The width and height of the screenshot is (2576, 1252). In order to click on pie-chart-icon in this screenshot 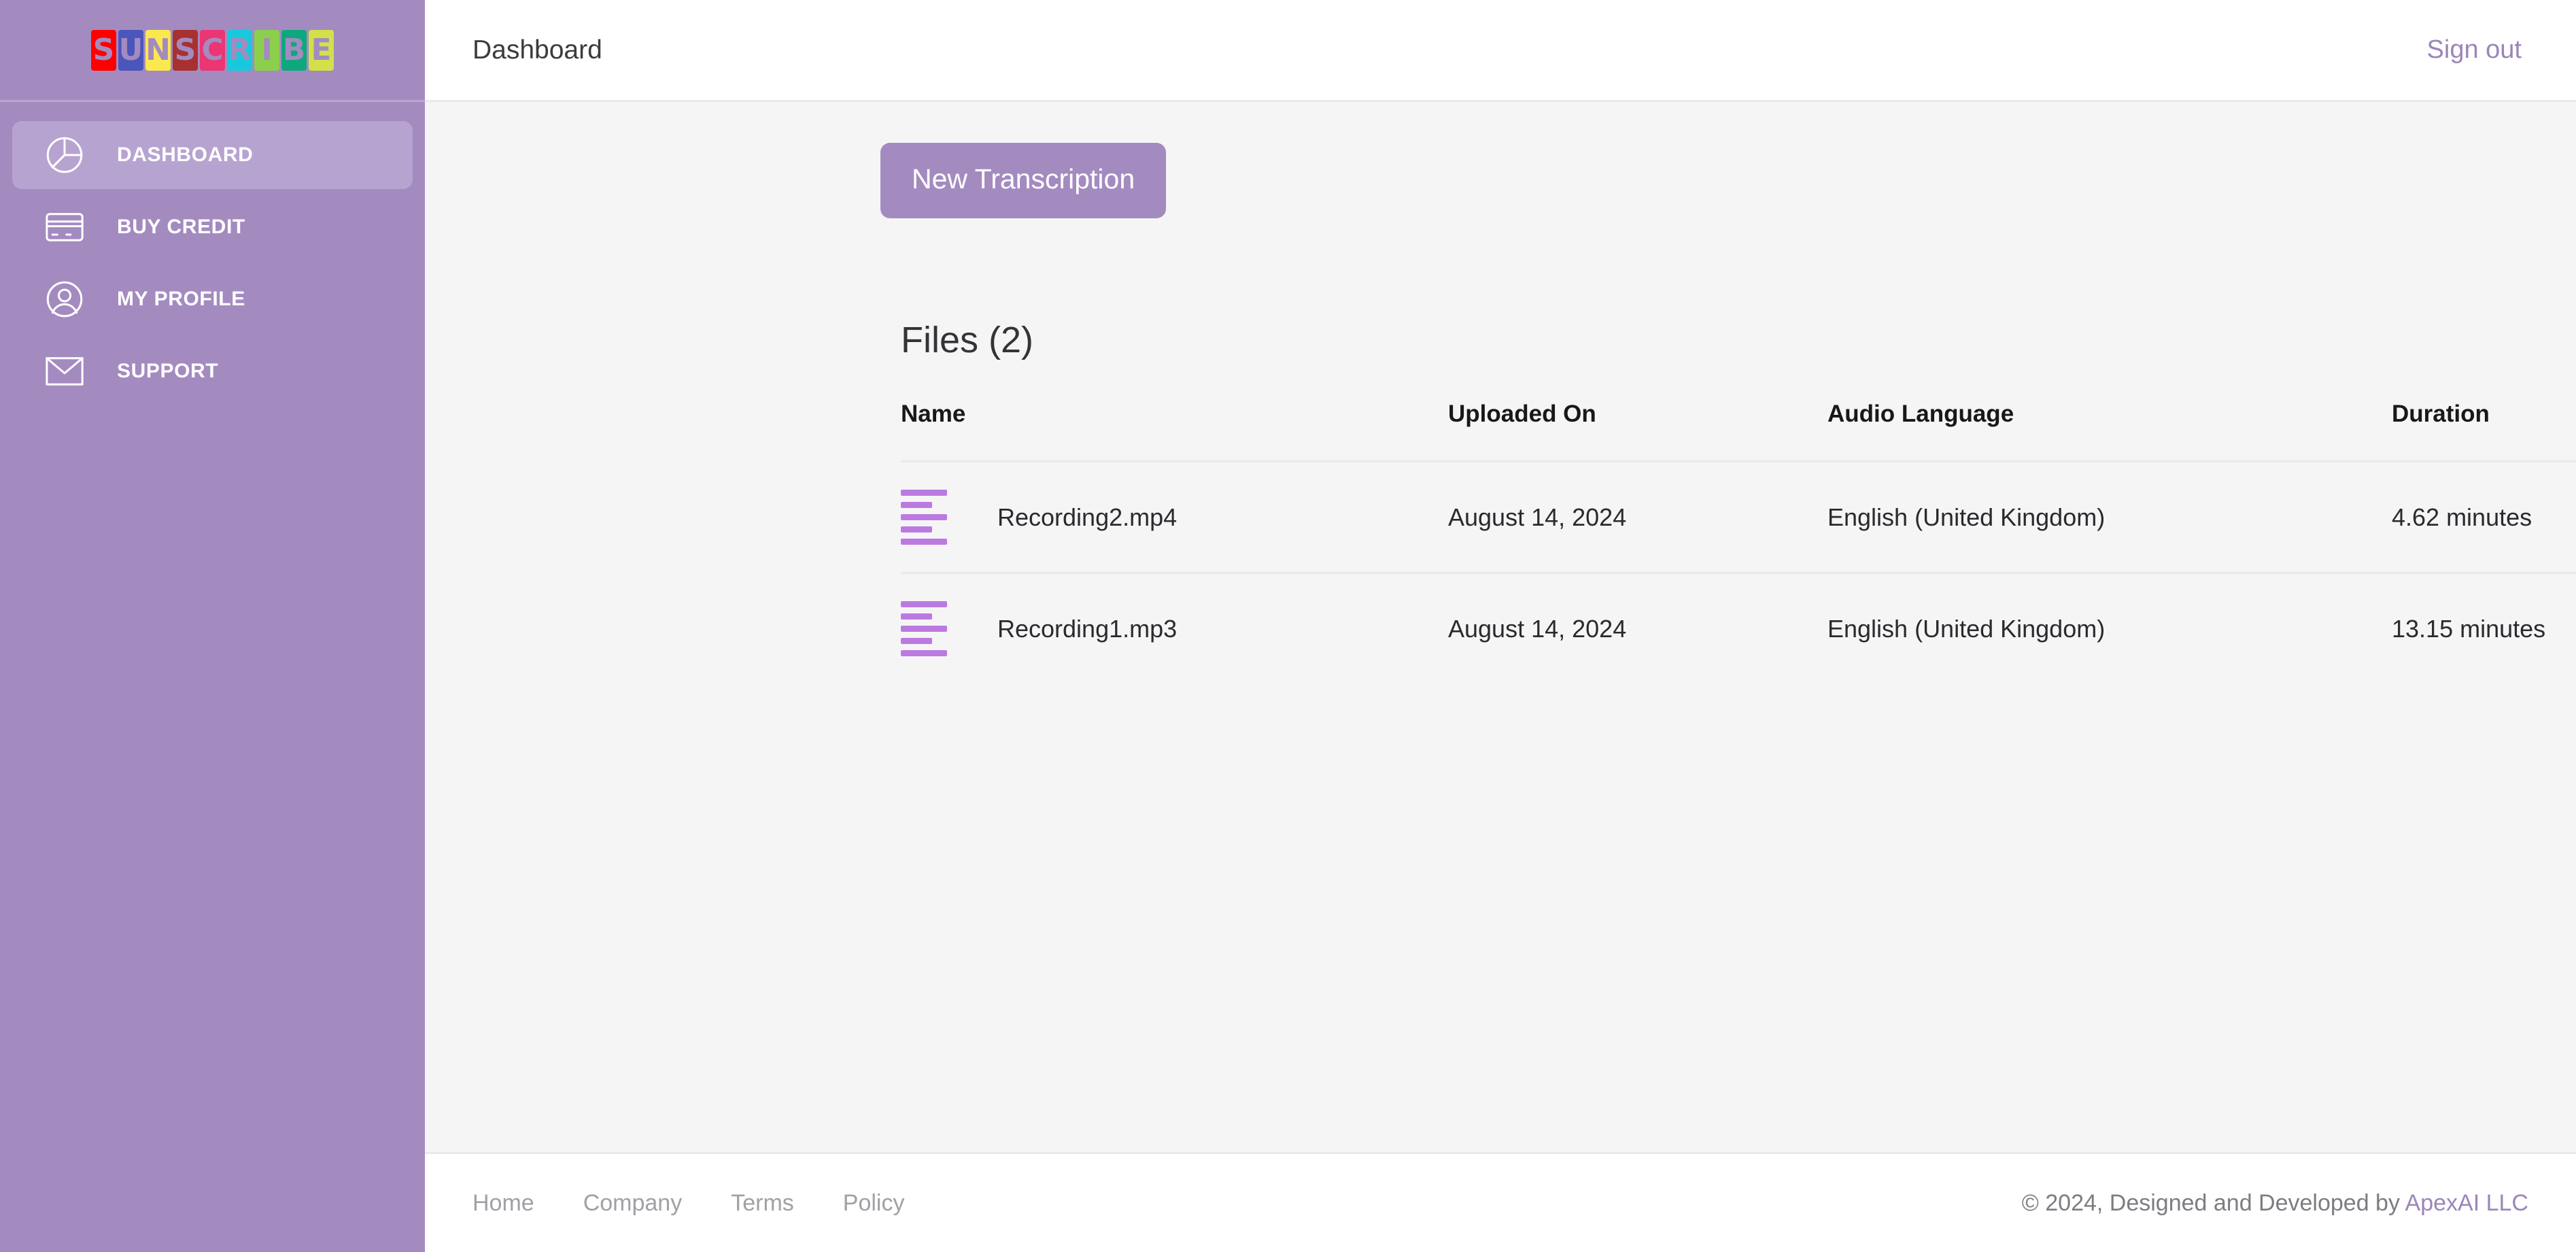, I will do `click(64, 155)`.